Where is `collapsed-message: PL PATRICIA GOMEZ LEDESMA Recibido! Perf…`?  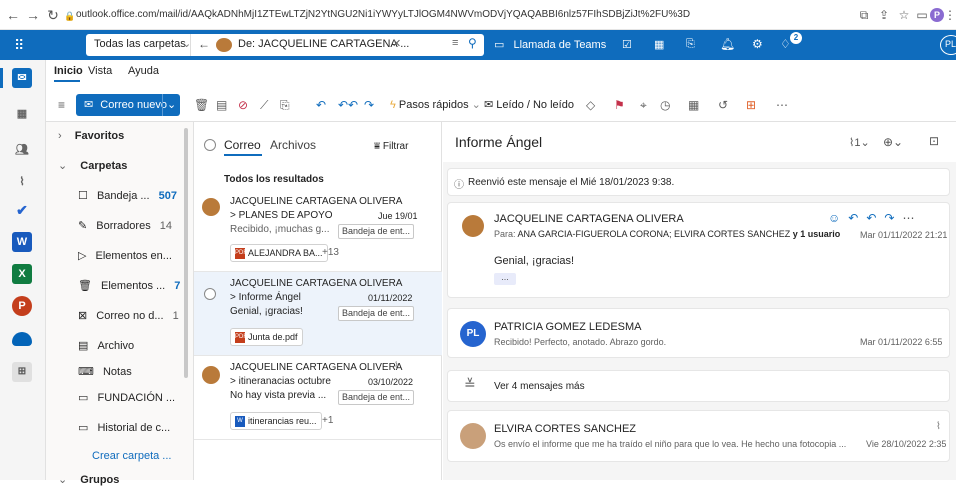 collapsed-message: PL PATRICIA GOMEZ LEDESMA Recibido! Perf… is located at coordinates (698, 333).